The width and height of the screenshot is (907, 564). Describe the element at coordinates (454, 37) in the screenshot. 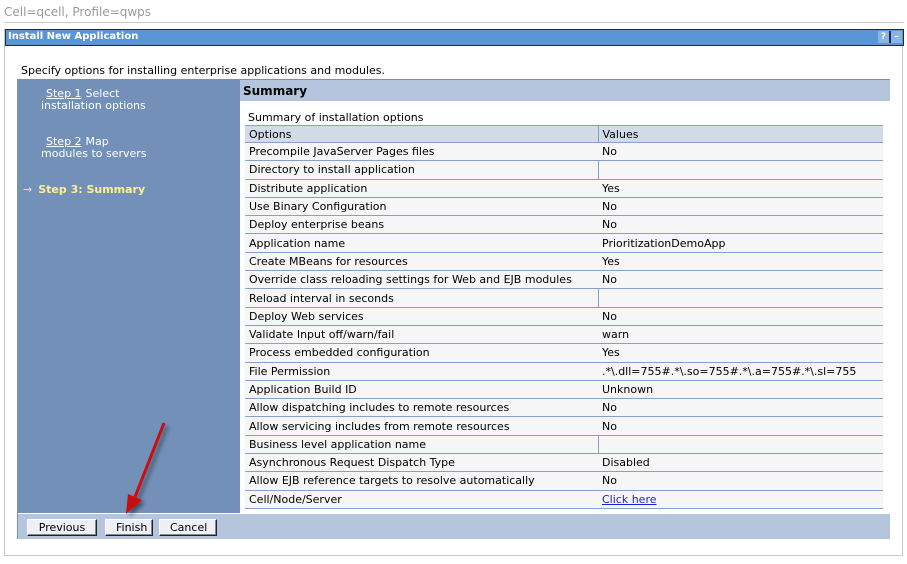

I see `portlet-titlebar: Install New Application ? –` at that location.